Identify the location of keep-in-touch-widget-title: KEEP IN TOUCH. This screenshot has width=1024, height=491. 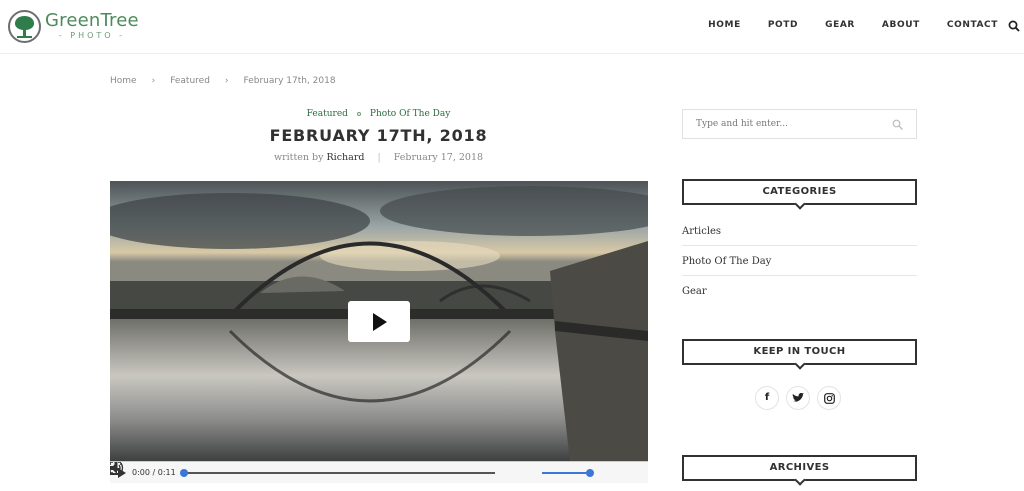
(799, 352).